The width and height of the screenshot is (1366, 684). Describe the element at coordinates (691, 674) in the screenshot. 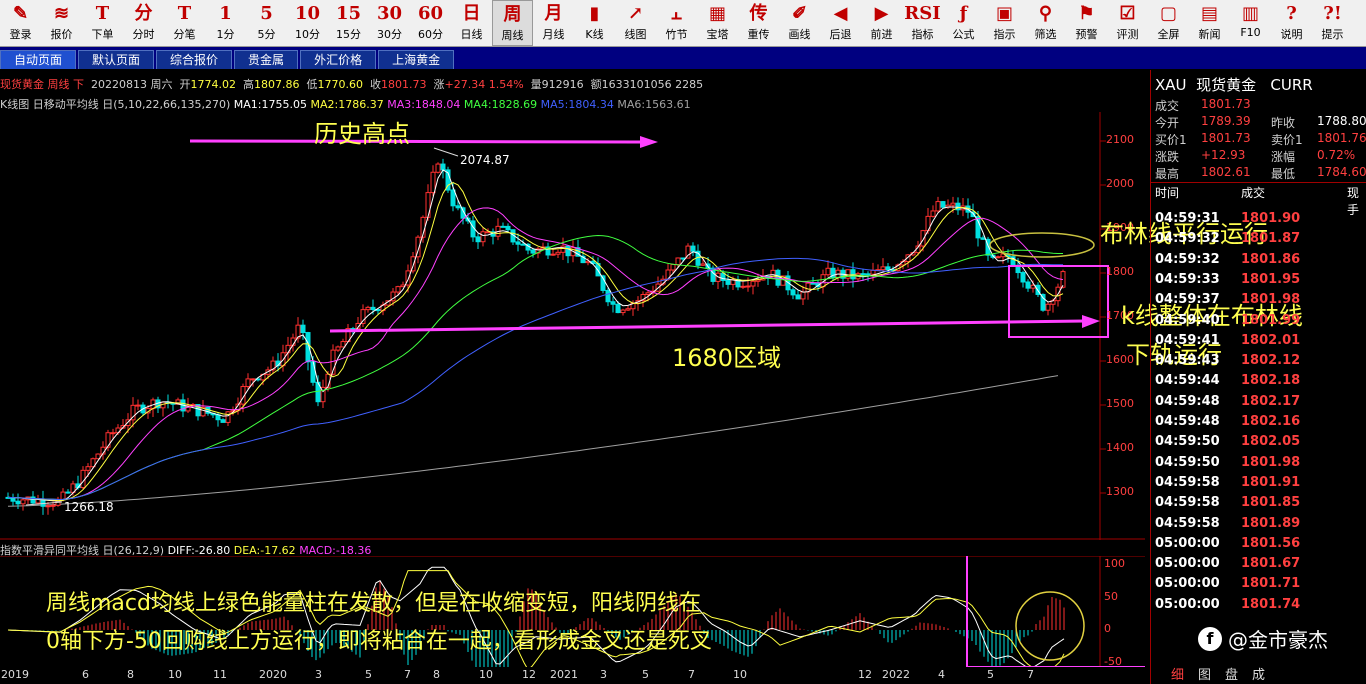

I see `time-tick: 7` at that location.